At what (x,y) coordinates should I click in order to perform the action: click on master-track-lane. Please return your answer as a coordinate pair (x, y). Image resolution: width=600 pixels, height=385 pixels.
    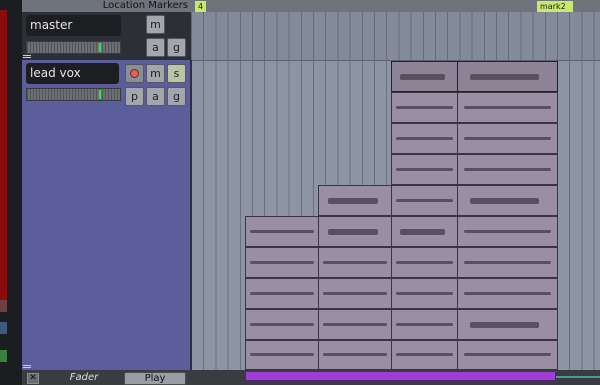
    Looking at the image, I should click on (395, 36).